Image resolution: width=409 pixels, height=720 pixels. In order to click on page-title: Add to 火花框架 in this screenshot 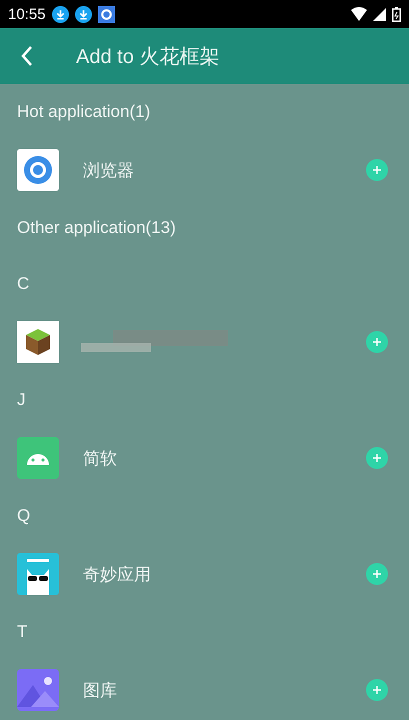, I will do `click(148, 57)`.